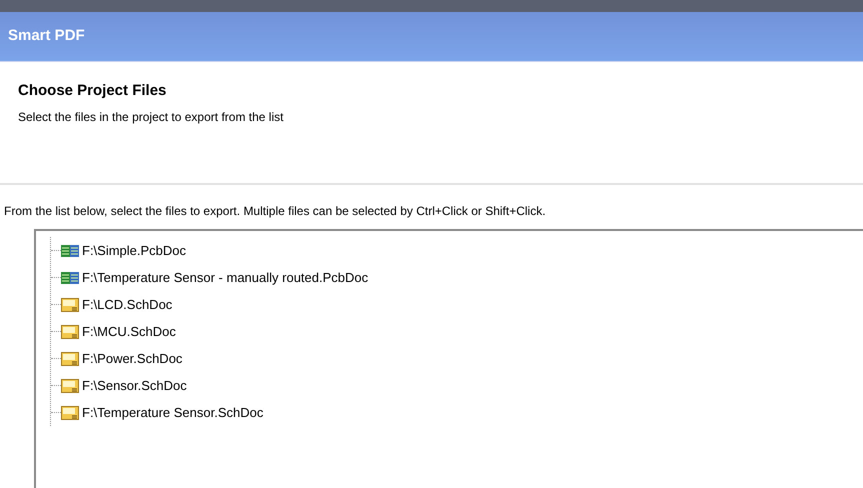 Image resolution: width=863 pixels, height=488 pixels. I want to click on file-item: F:\Temperature Sensor - manually routed.PcbDoc, so click(214, 278).